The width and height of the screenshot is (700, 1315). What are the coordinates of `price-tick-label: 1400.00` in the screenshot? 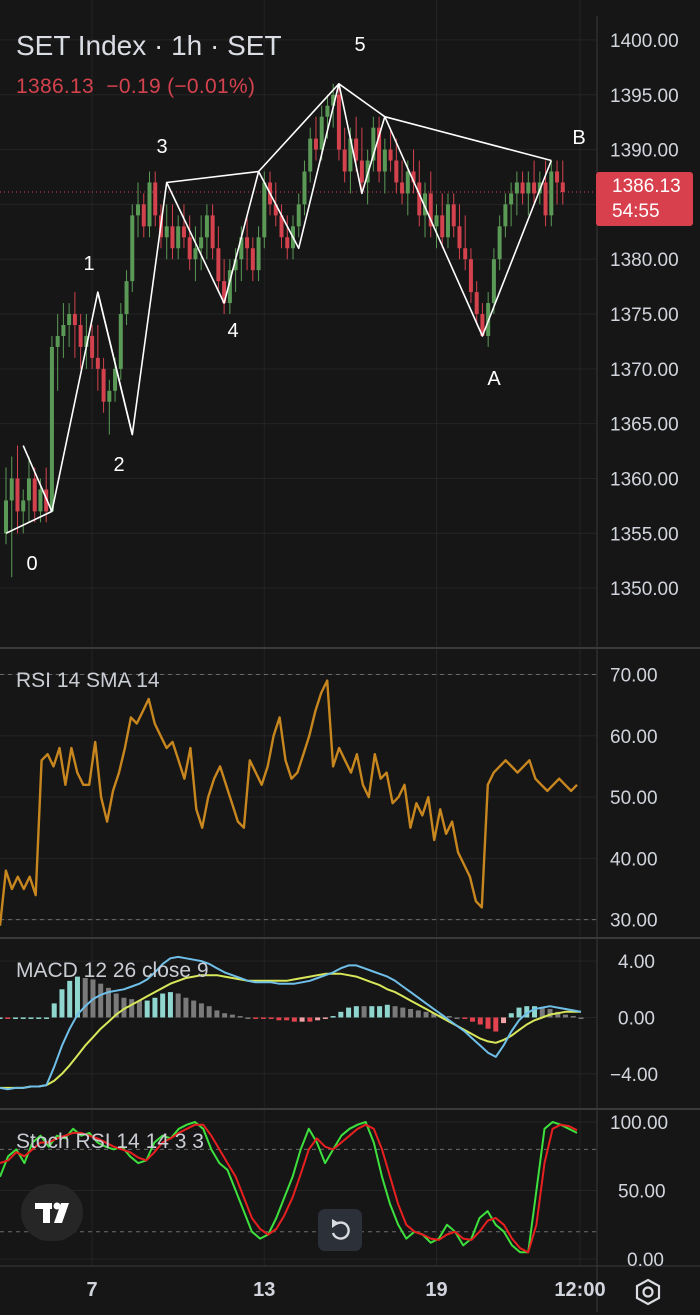 It's located at (644, 41).